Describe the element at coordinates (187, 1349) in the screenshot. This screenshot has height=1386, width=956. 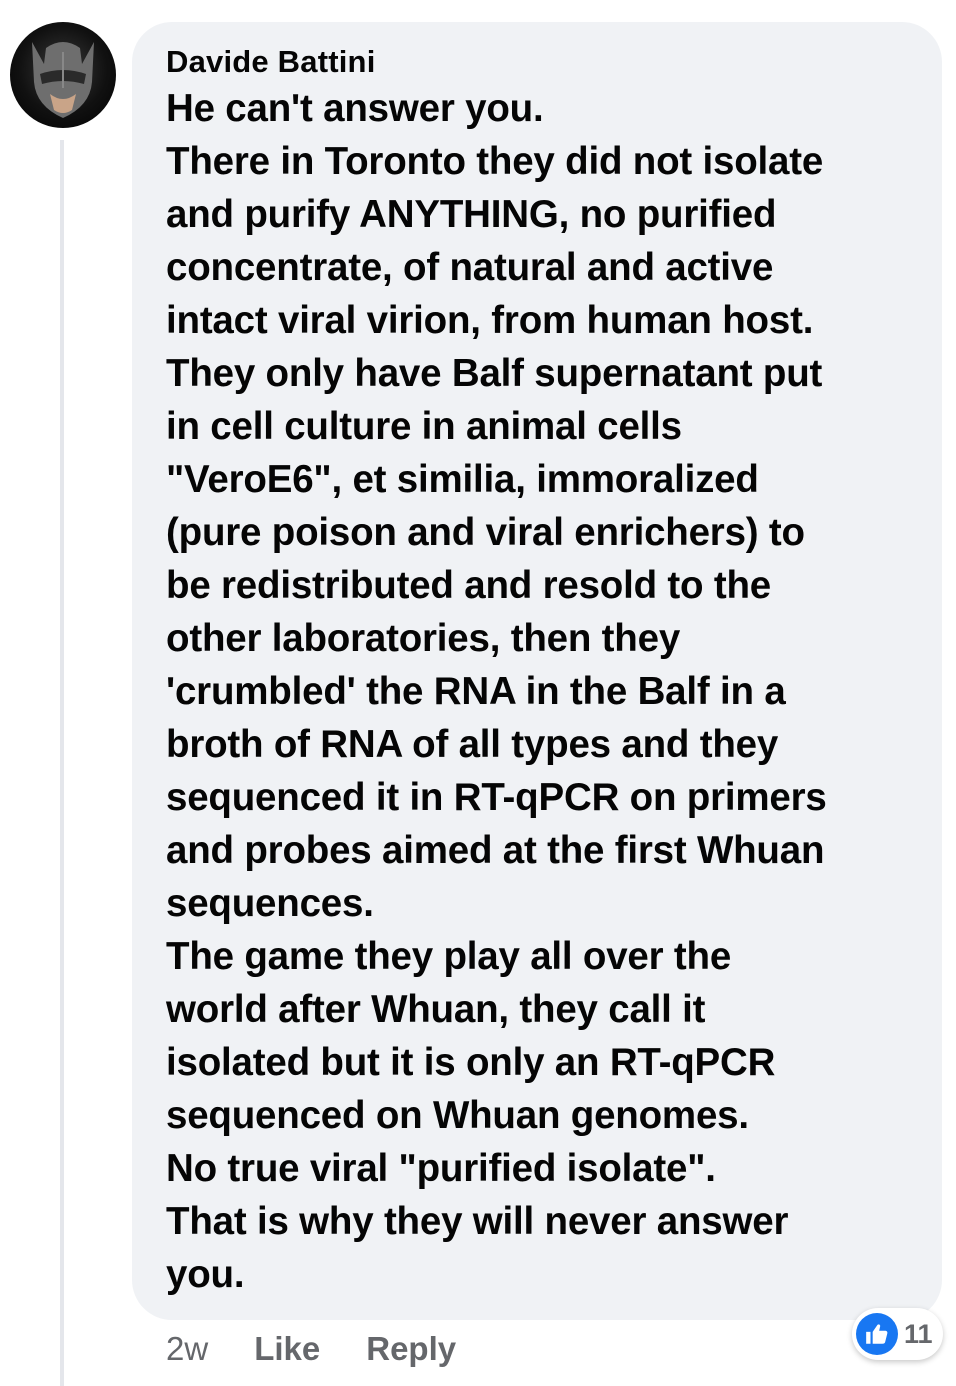
I see `comment-timestamp: 2w` at that location.